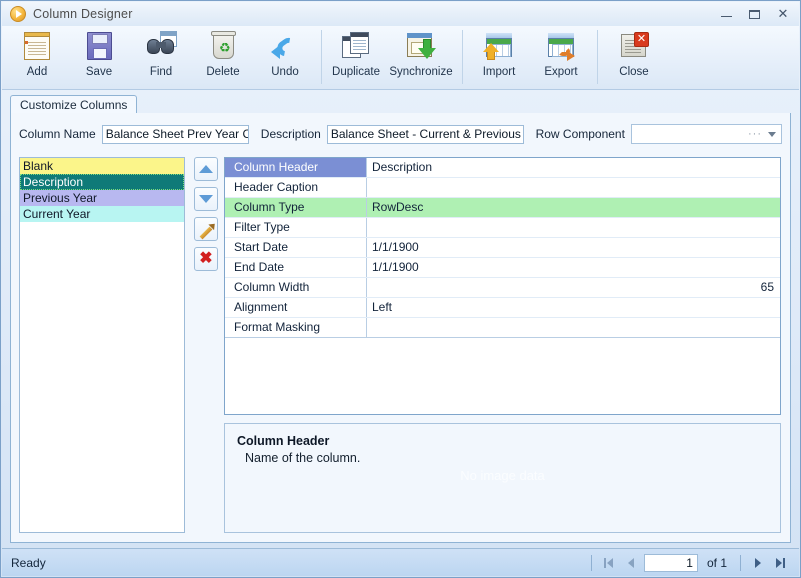 The image size is (801, 578). I want to click on row-component-dropdown: ···, so click(706, 134).